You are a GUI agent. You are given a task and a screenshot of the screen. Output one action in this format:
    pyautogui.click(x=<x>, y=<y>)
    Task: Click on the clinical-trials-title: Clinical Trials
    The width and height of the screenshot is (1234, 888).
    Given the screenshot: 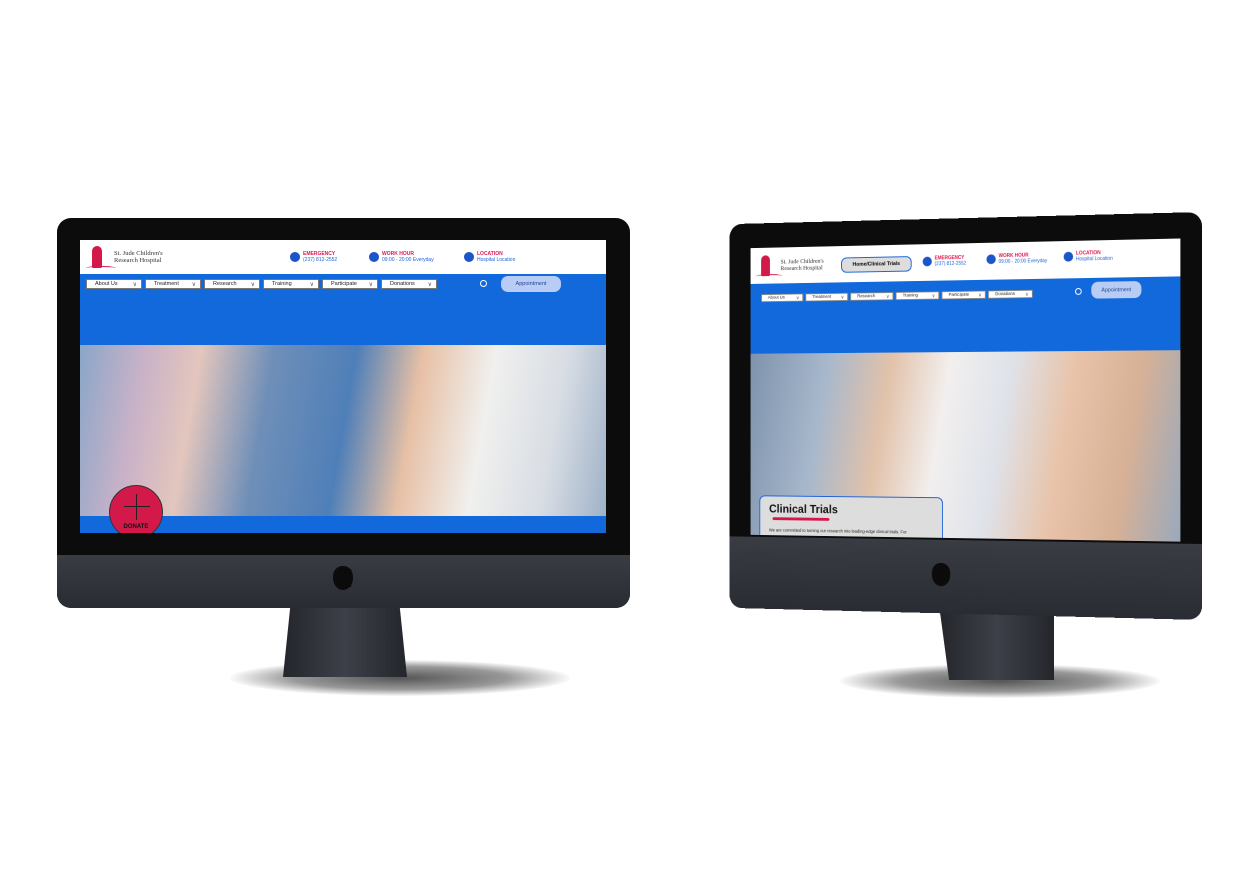 What is the action you would take?
    pyautogui.click(x=851, y=509)
    